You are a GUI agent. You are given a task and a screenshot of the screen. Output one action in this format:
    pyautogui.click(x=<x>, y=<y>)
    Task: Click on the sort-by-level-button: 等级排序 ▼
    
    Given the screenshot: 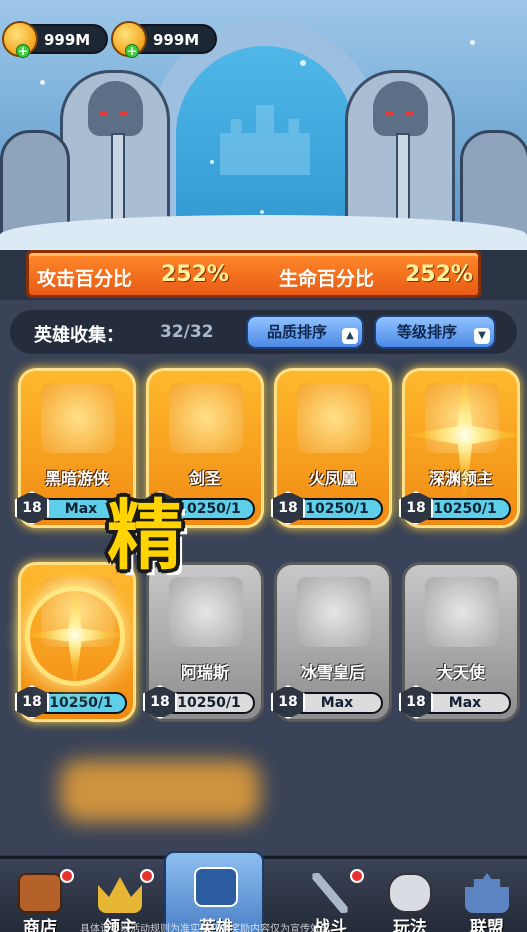 What is the action you would take?
    pyautogui.click(x=435, y=332)
    